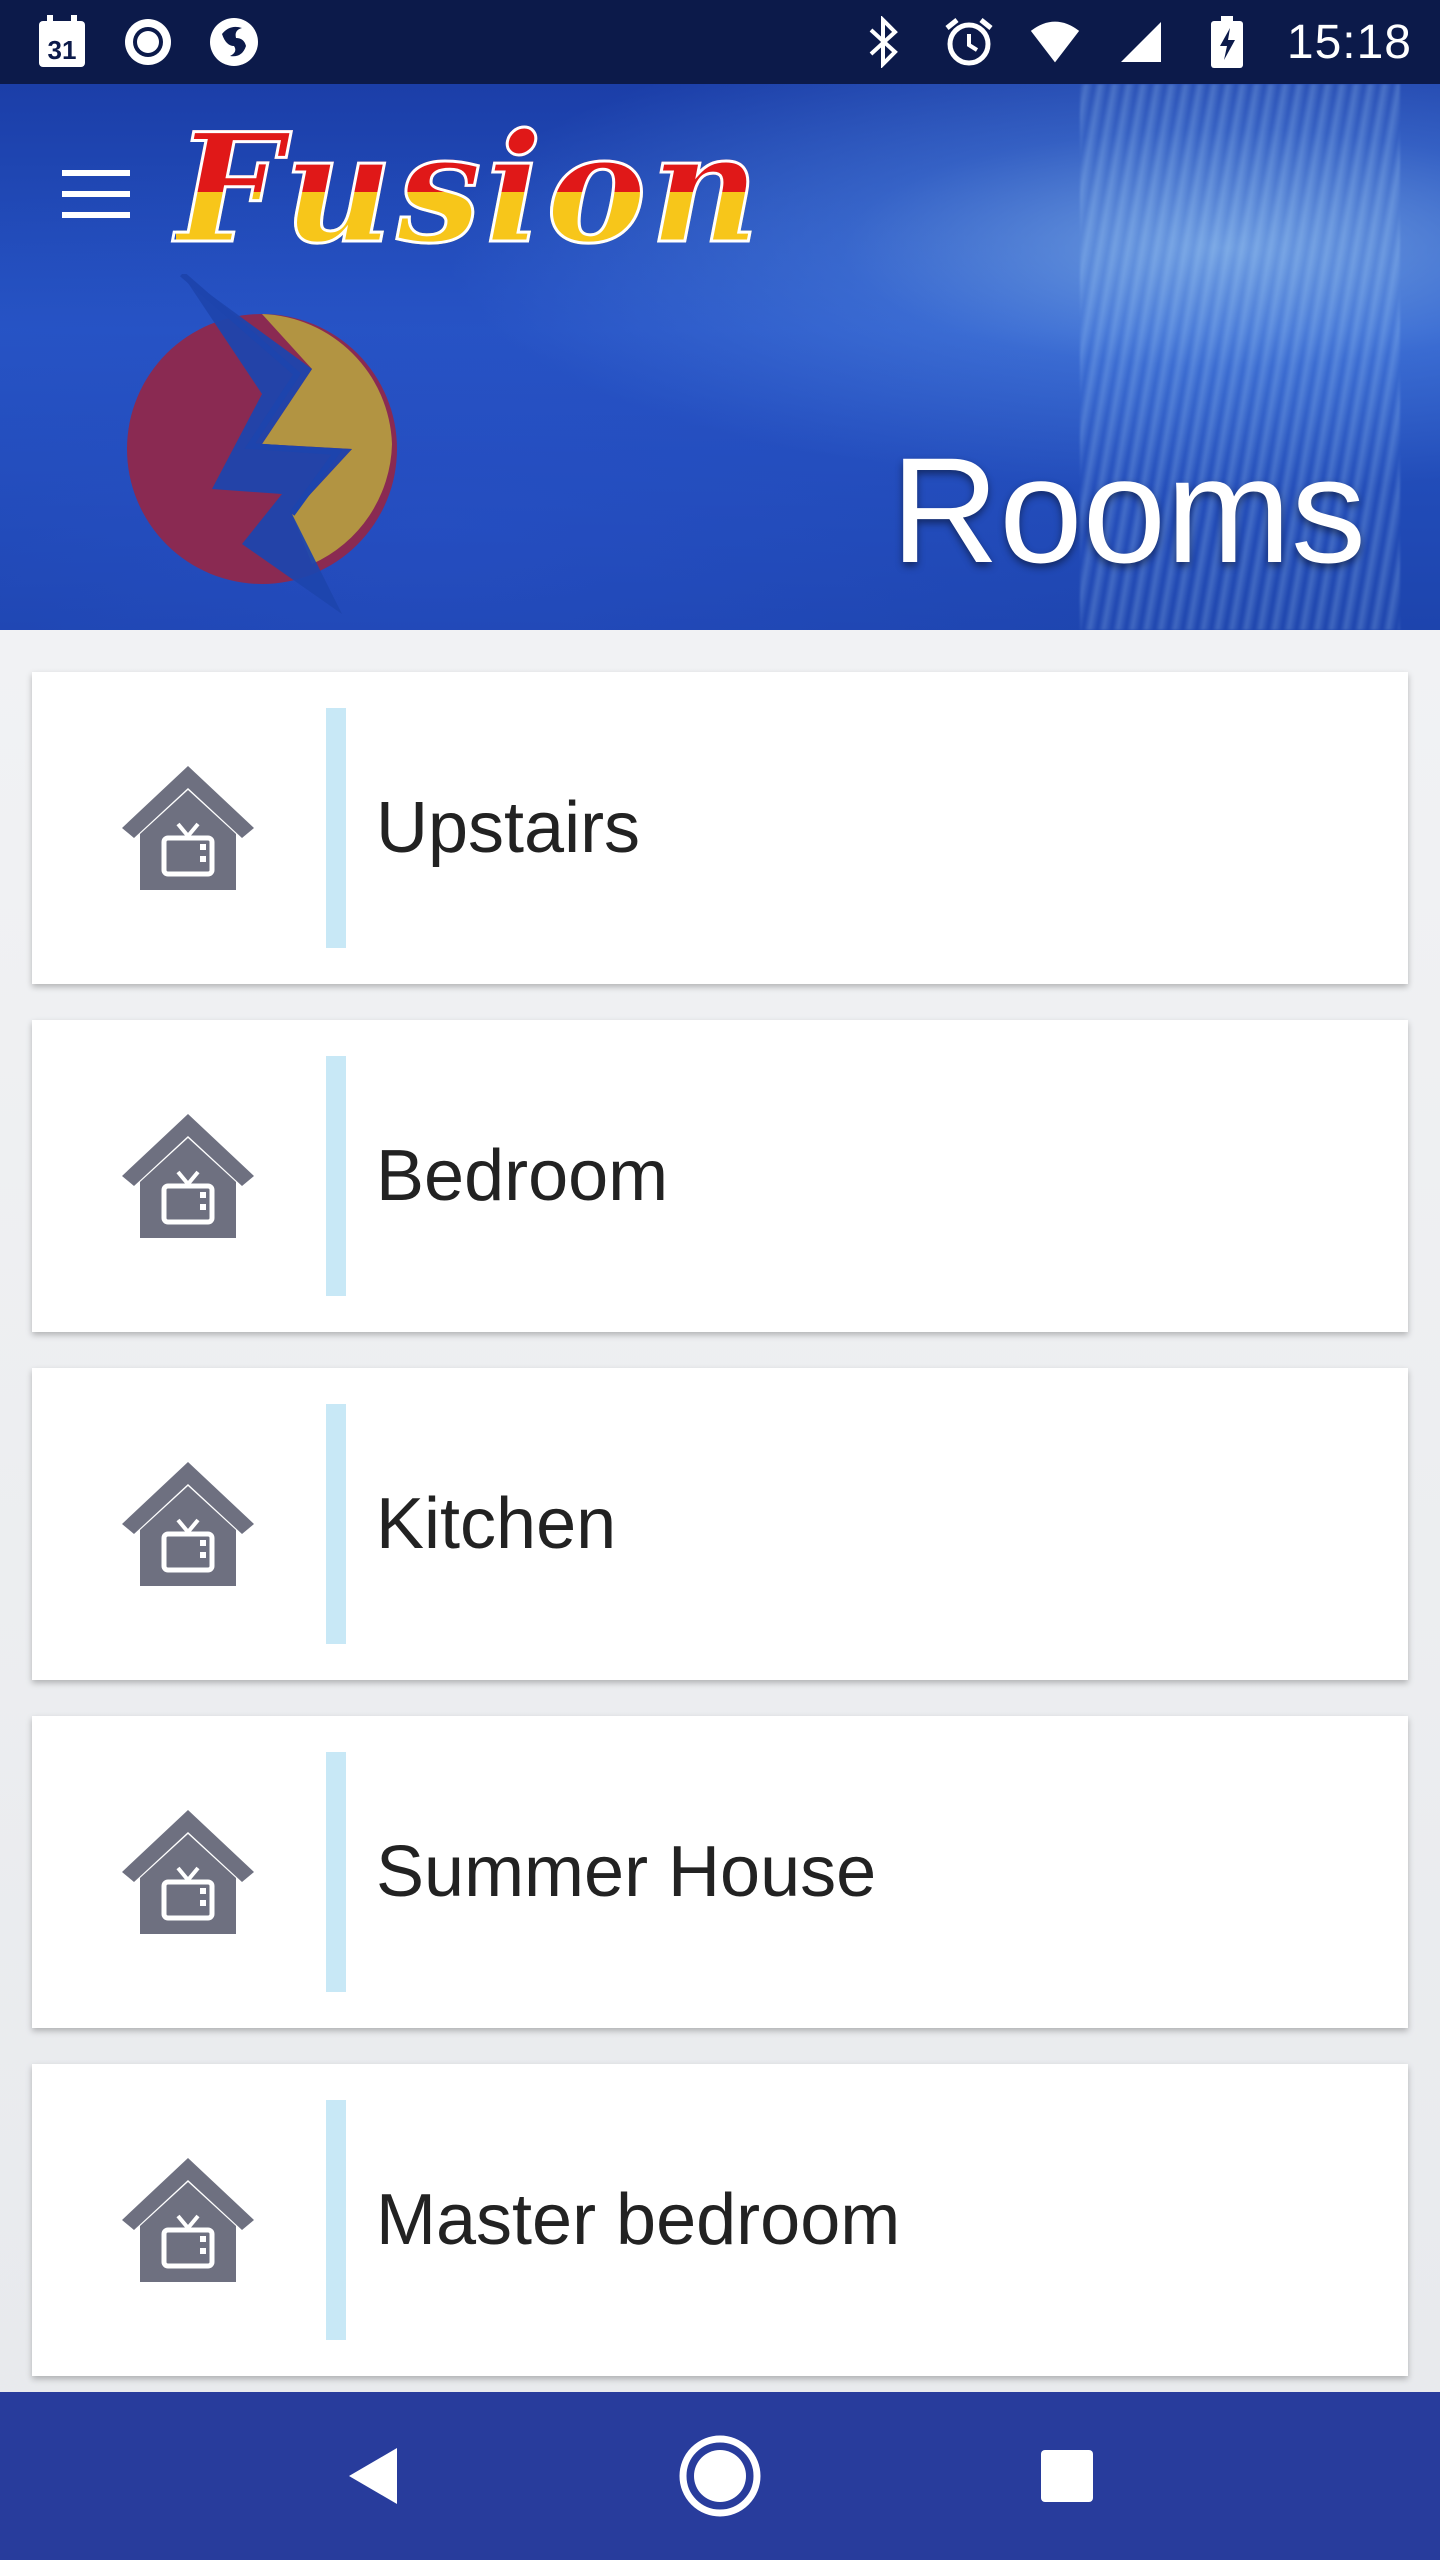 The image size is (1440, 2560). What do you see at coordinates (62, 50) in the screenshot?
I see `calendar-day: 31` at bounding box center [62, 50].